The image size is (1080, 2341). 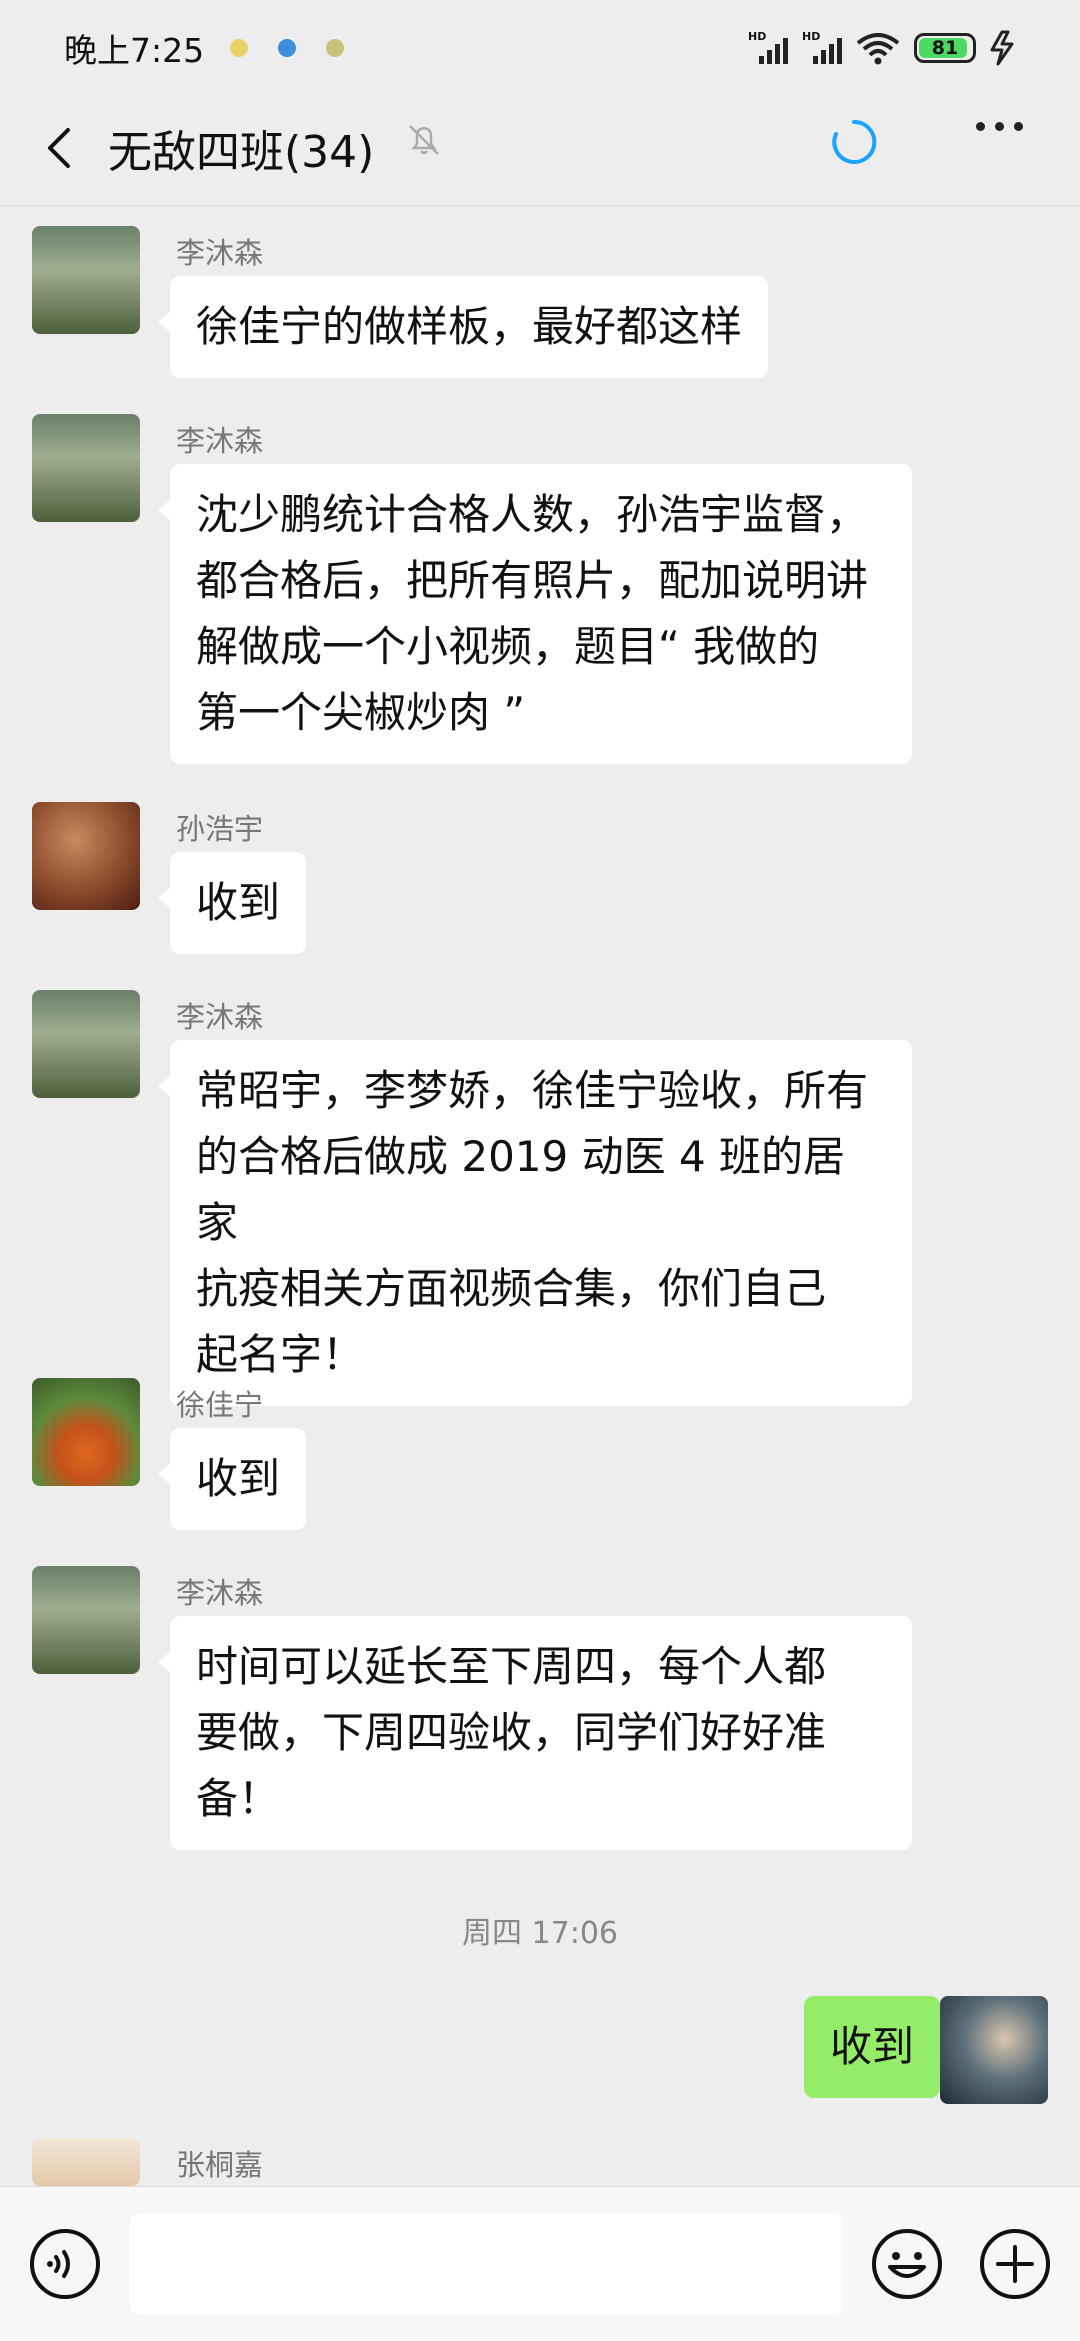 What do you see at coordinates (508, 646) in the screenshot?
I see `message-text-line: 解做成一个小视频，题目“ 我做的` at bounding box center [508, 646].